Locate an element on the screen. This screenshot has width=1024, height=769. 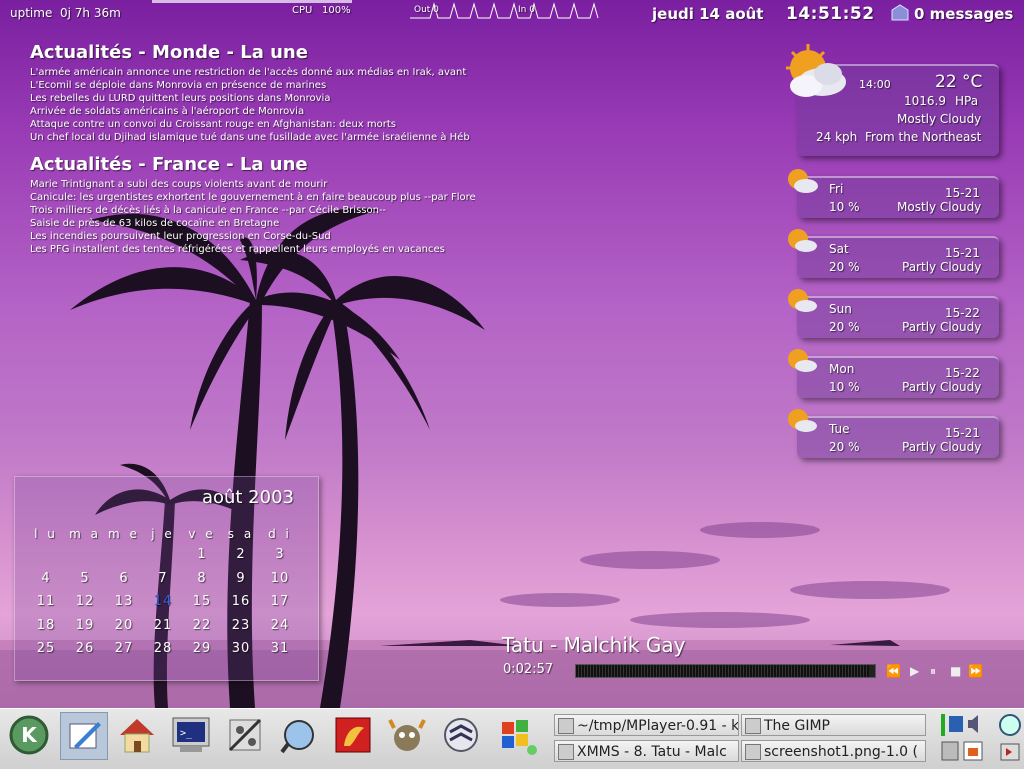
forecast-range: 15-22 is located at coordinates (962, 313).